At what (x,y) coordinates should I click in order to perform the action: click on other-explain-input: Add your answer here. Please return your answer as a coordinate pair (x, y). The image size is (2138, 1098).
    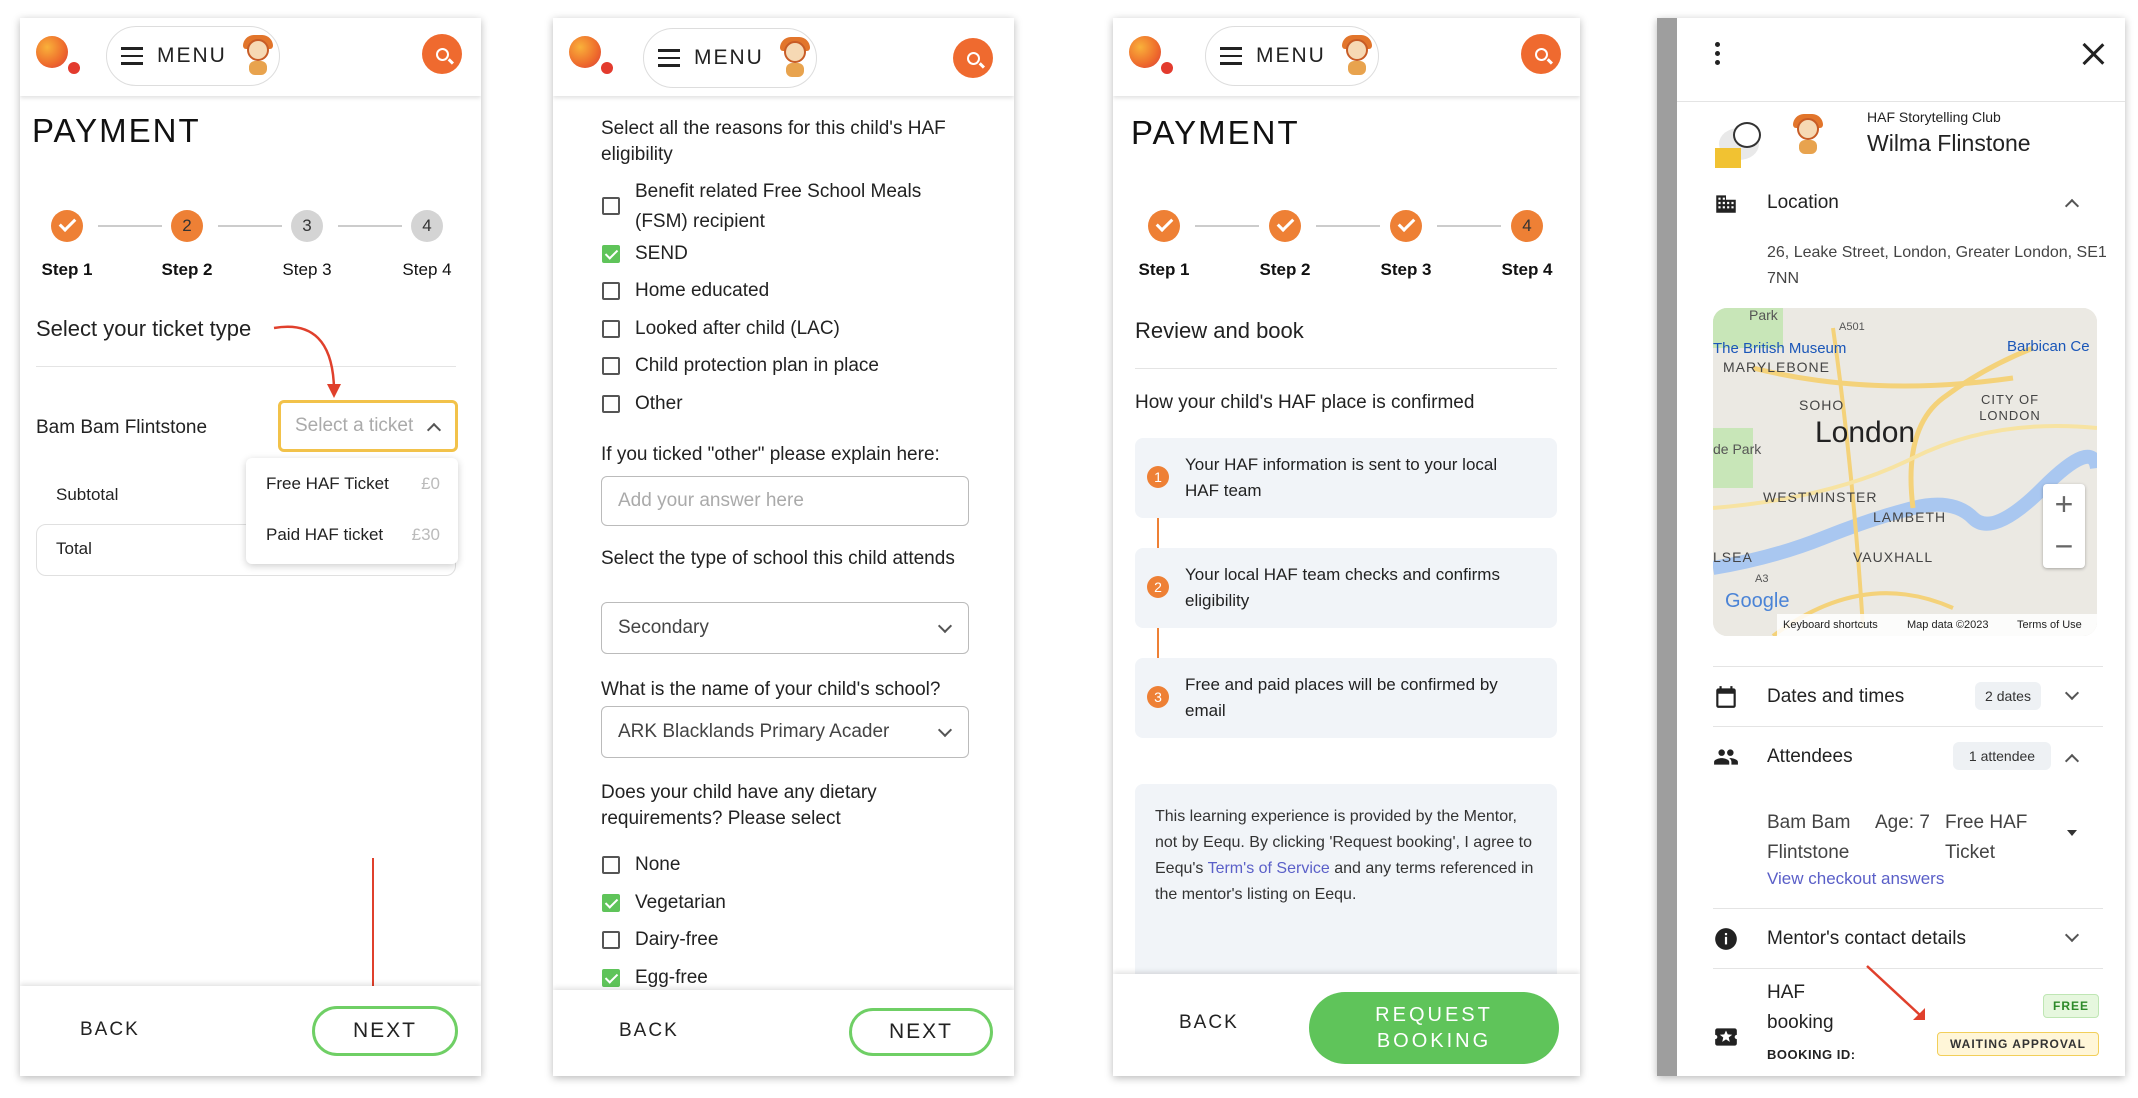
    Looking at the image, I should click on (785, 501).